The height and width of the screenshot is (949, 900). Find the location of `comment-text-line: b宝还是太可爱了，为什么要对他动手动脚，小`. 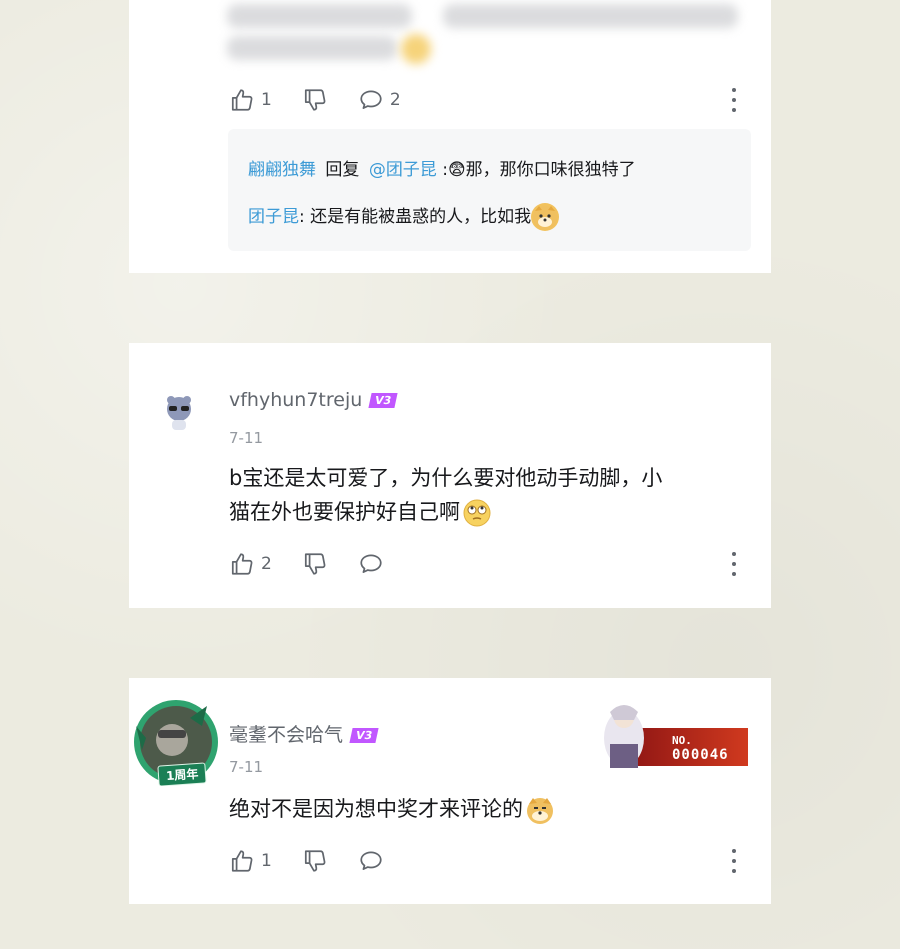

comment-text-line: b宝还是太可爱了，为什么要对他动手动脚，小 is located at coordinates (446, 478).